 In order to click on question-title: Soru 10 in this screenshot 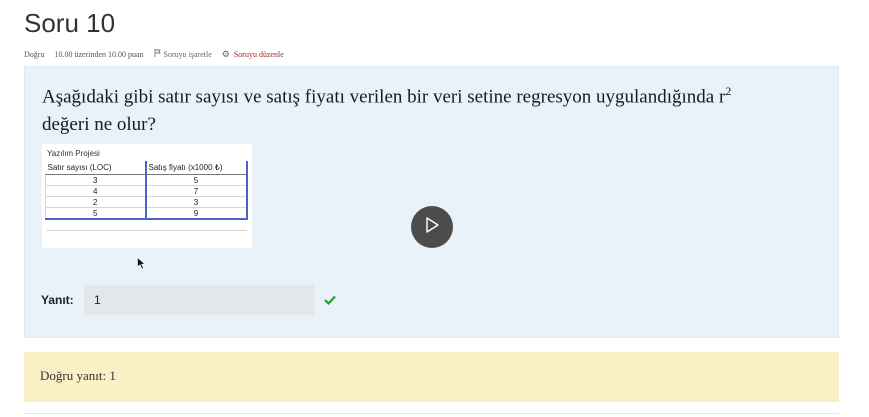, I will do `click(70, 23)`.